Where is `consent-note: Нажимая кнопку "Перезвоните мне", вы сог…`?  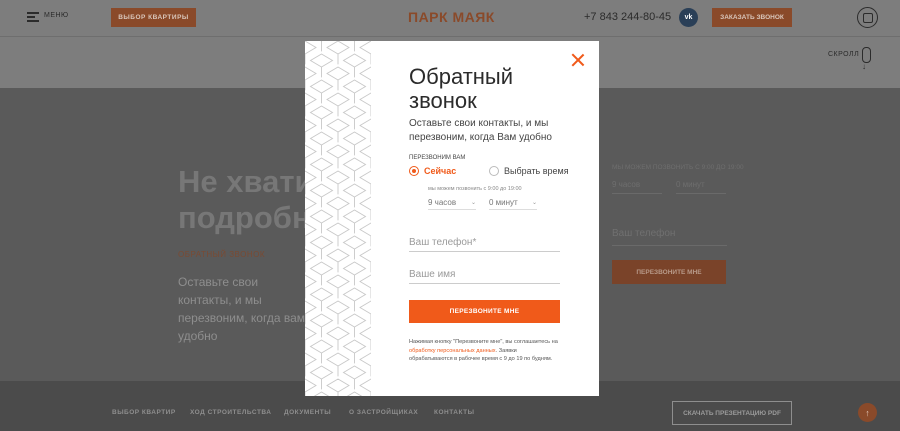 consent-note: Нажимая кнопку "Перезвоните мне", вы сог… is located at coordinates (485, 351).